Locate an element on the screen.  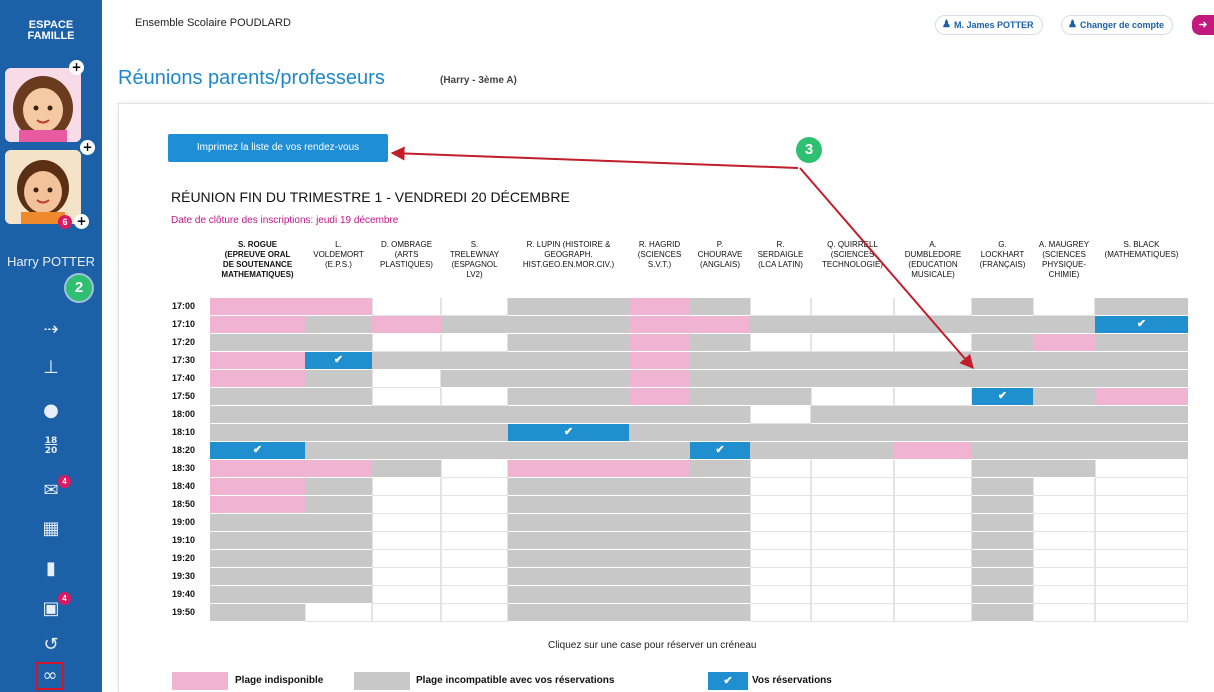
switch-account-button: ♟ Changer de compte is located at coordinates (1117, 25).